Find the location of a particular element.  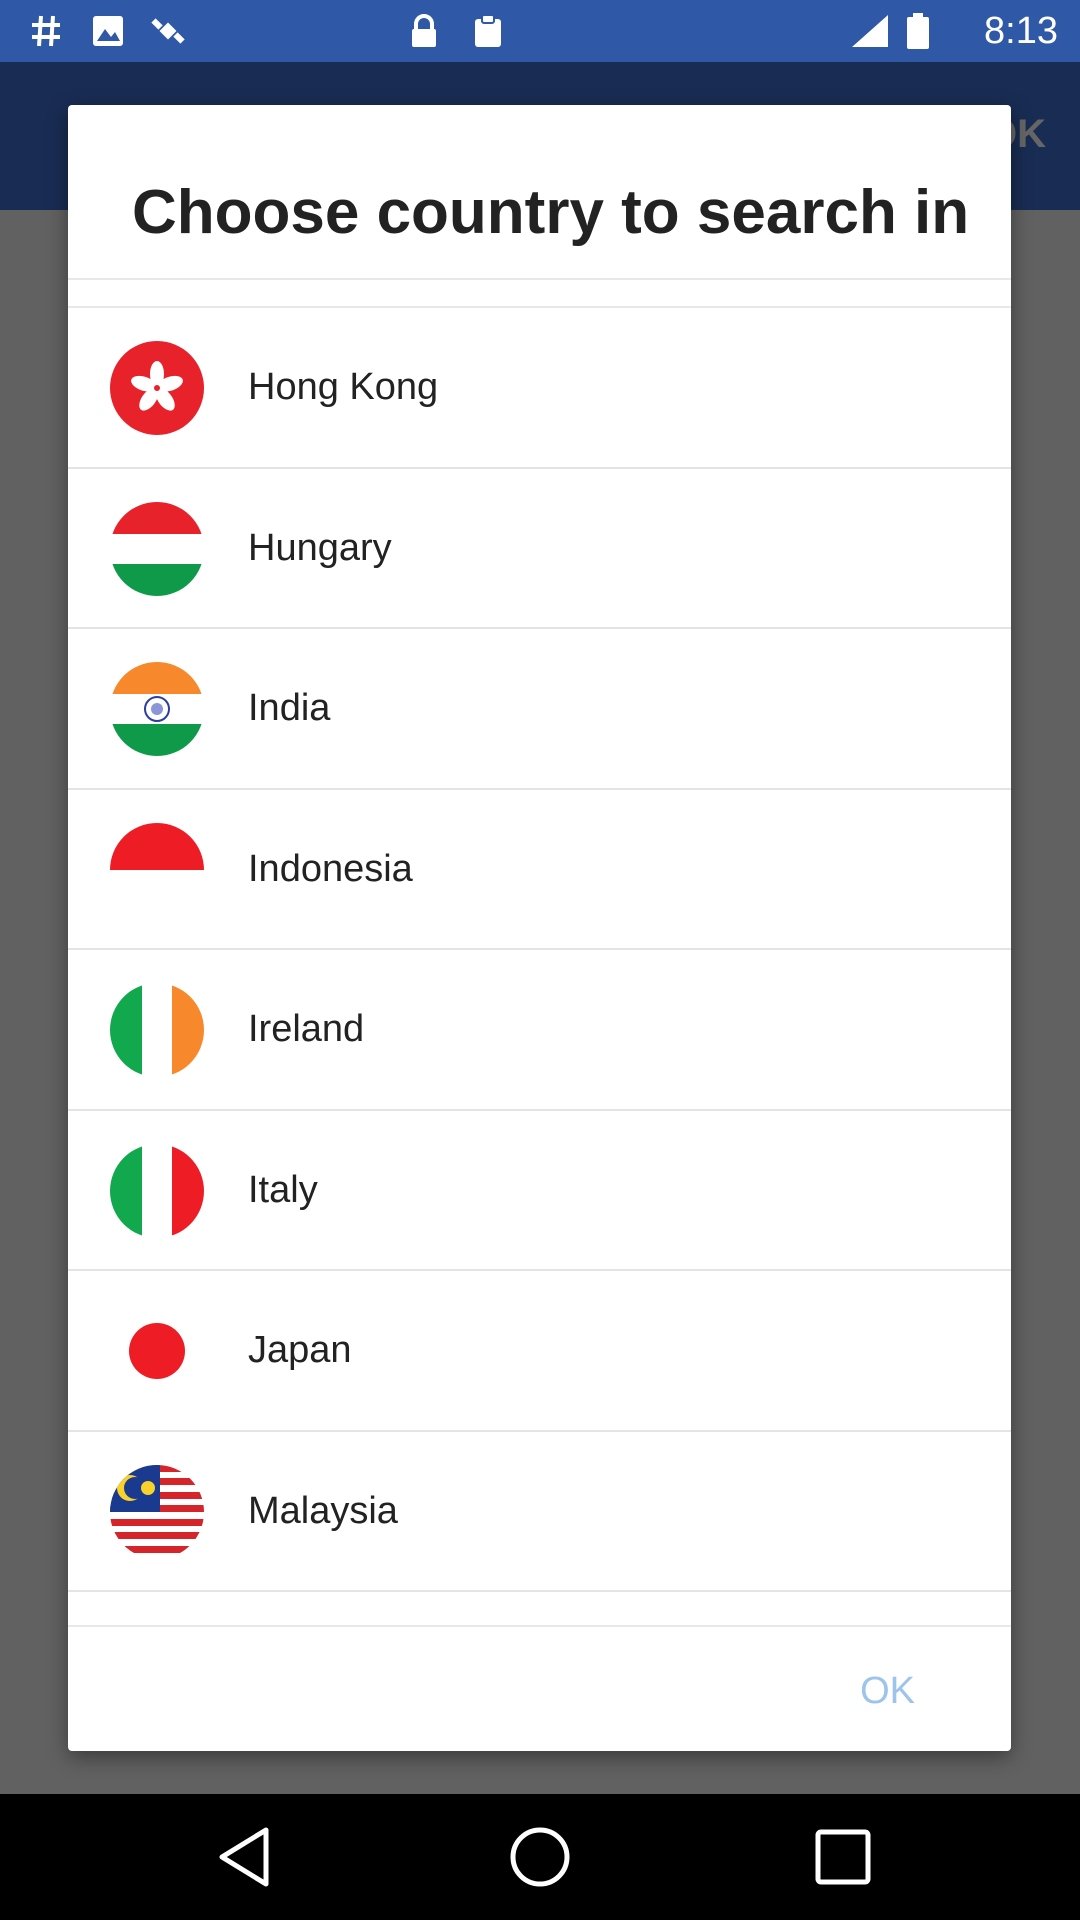

country-label: Hong Kong is located at coordinates (343, 387).